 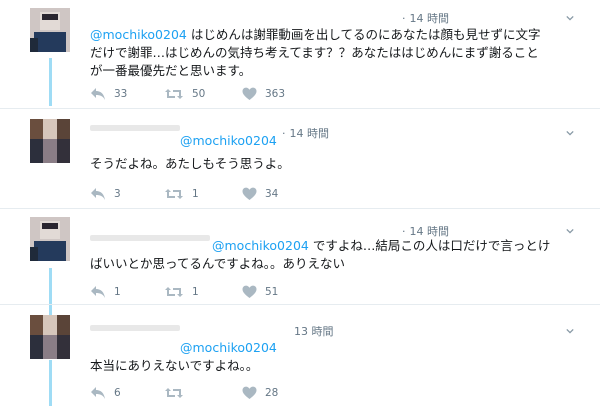 What do you see at coordinates (240, 393) in the screenshot?
I see `tweet-actions: 6 28` at bounding box center [240, 393].